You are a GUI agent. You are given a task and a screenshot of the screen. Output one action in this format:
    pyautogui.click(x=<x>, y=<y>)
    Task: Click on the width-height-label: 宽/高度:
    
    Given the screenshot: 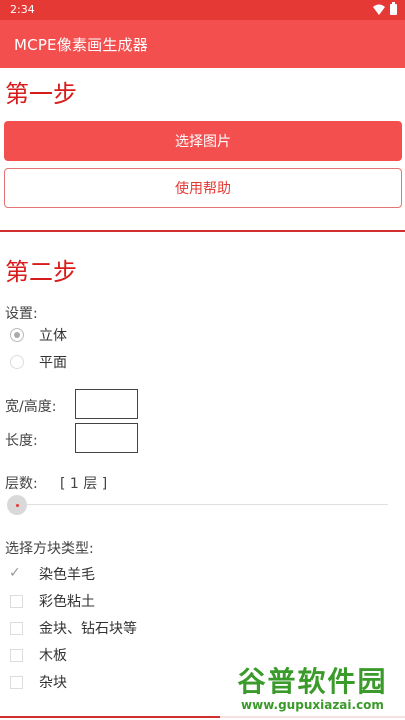 What is the action you would take?
    pyautogui.click(x=31, y=407)
    